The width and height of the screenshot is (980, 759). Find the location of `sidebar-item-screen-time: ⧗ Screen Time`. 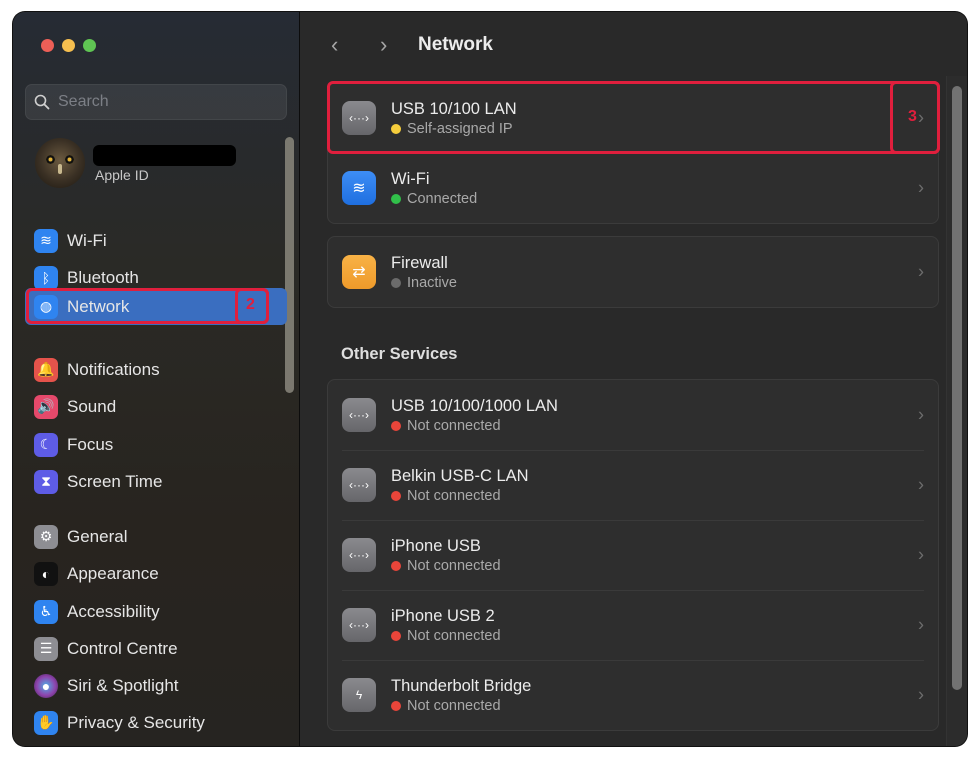

sidebar-item-screen-time: ⧗ Screen Time is located at coordinates (156, 481).